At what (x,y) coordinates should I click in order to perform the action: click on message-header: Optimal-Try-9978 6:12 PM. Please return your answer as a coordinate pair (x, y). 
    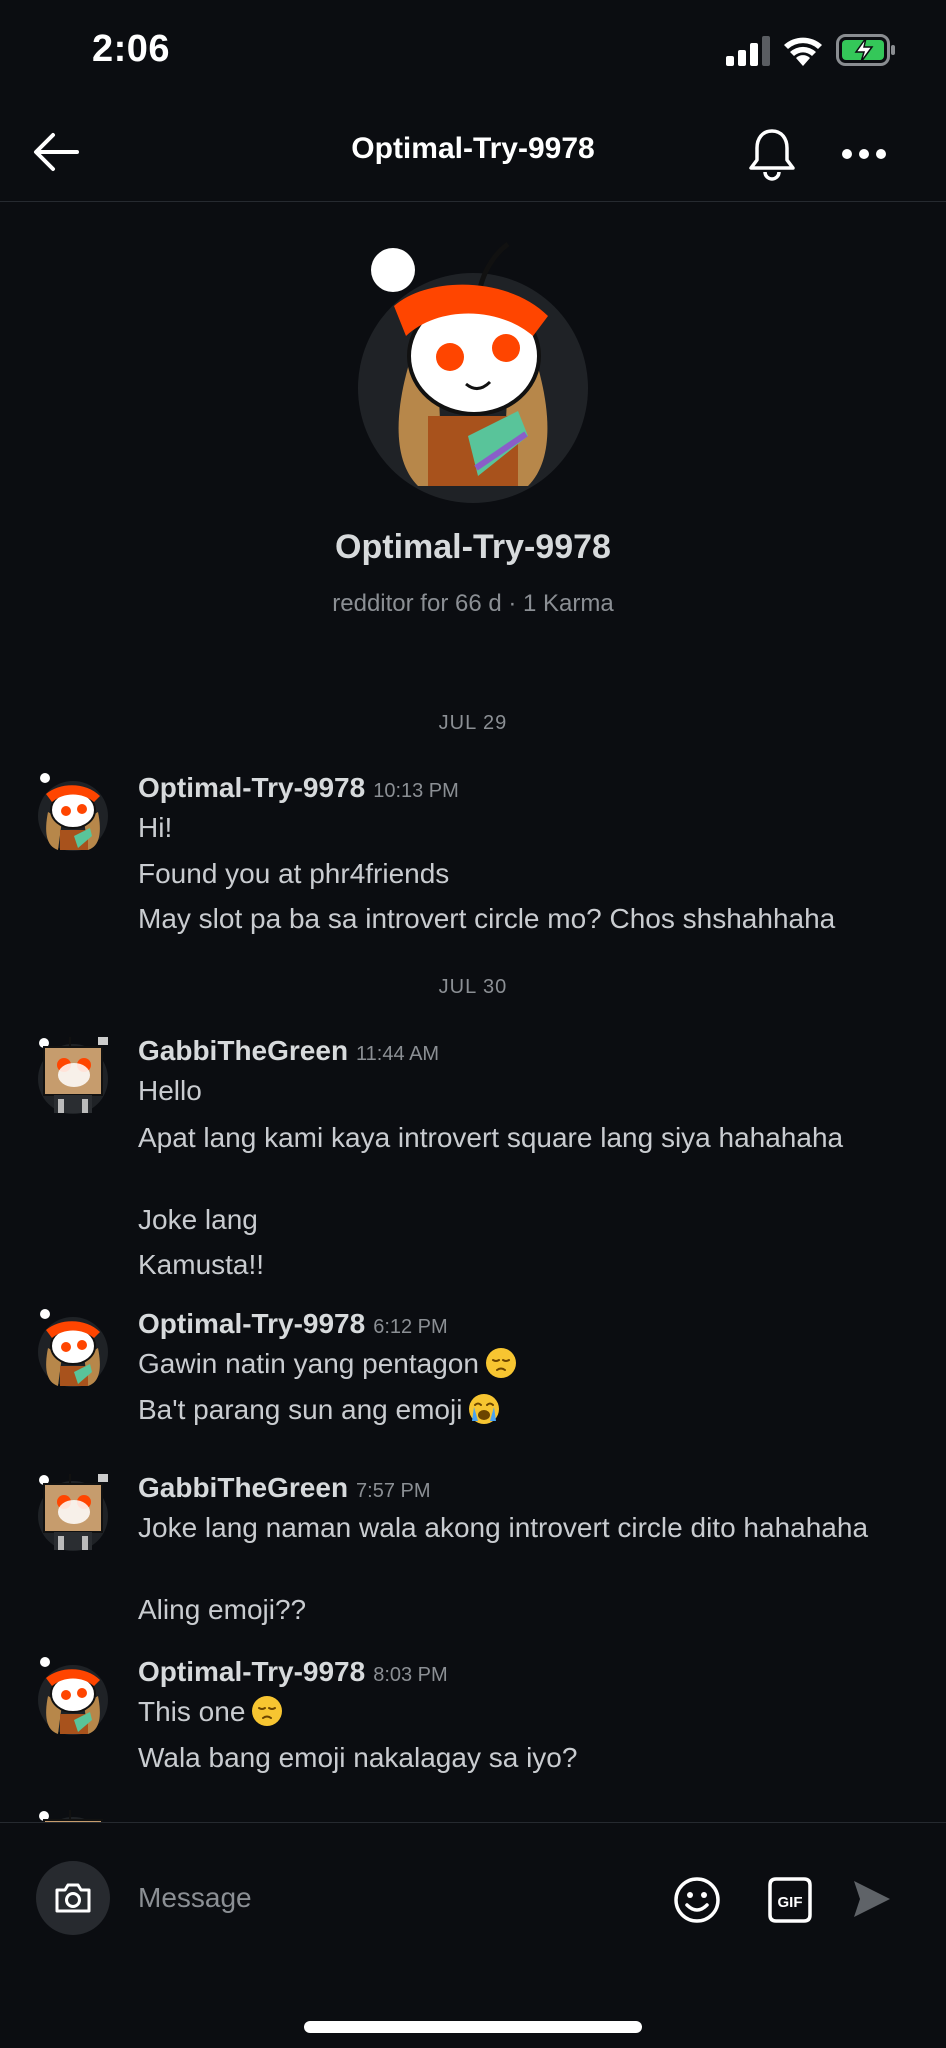
    Looking at the image, I should click on (293, 1324).